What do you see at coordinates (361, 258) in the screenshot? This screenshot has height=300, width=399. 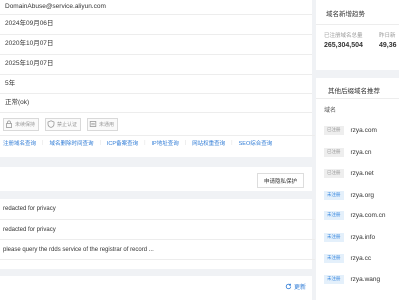 I see `suffix-domain: rzya.cc` at bounding box center [361, 258].